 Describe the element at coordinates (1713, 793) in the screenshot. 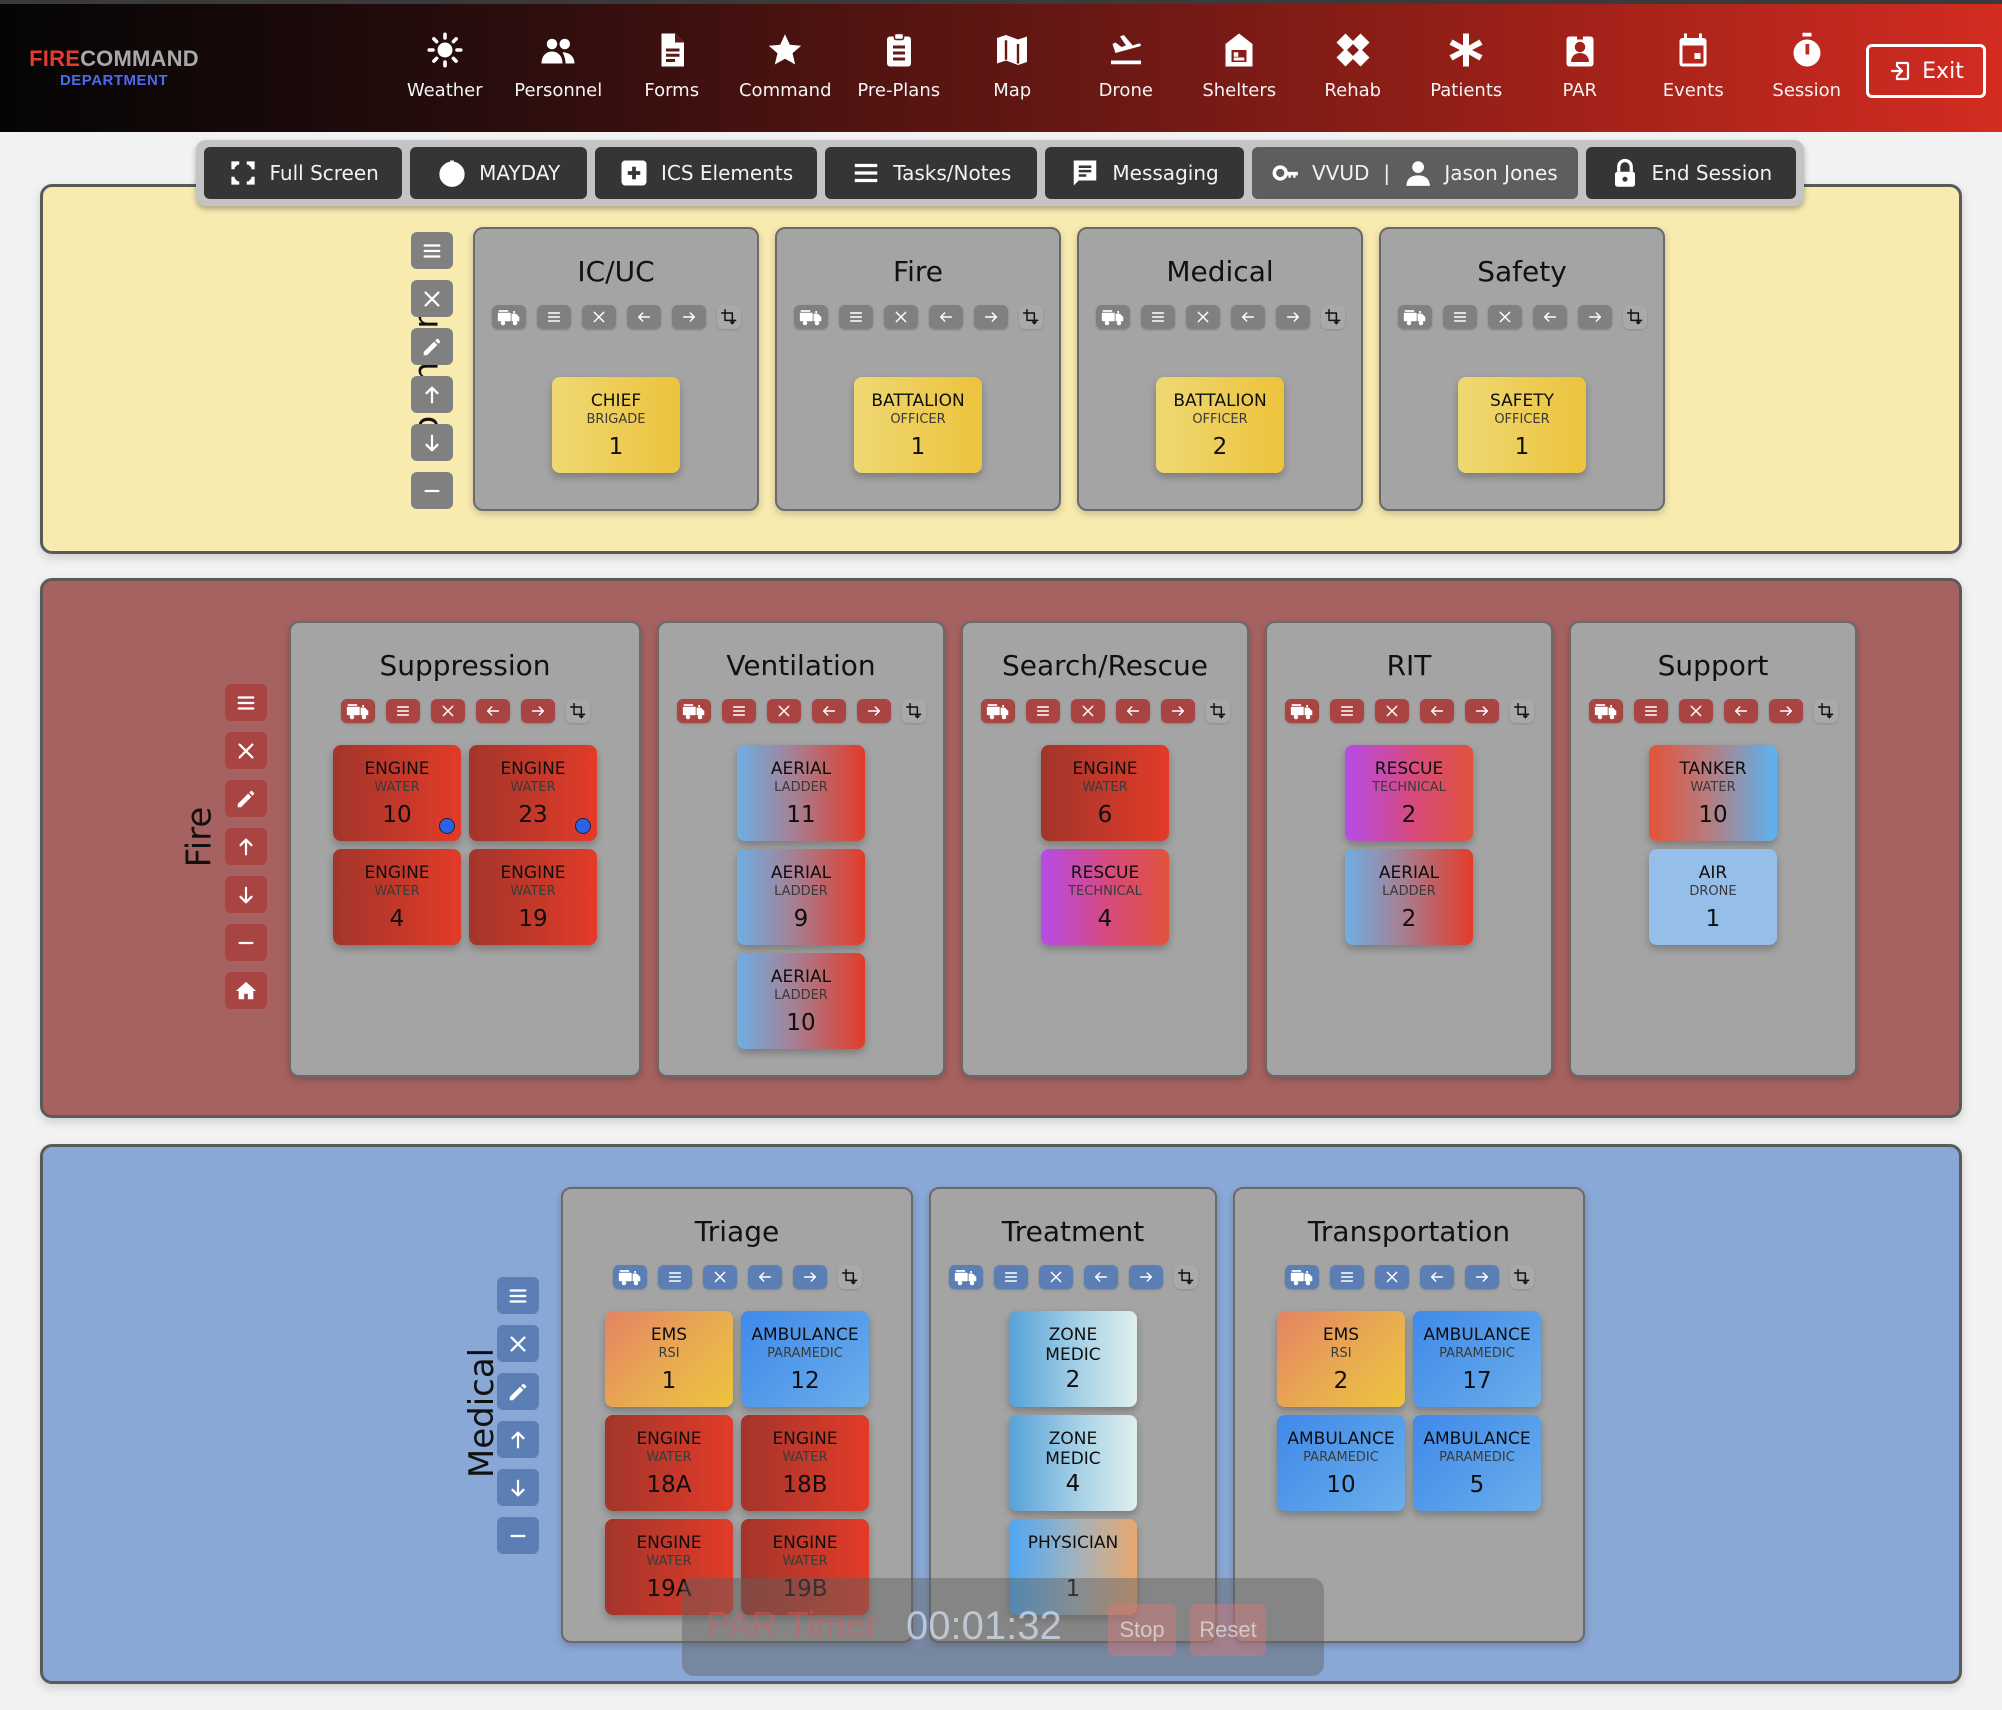

I see `unit-card: TANKER WATER 10` at that location.